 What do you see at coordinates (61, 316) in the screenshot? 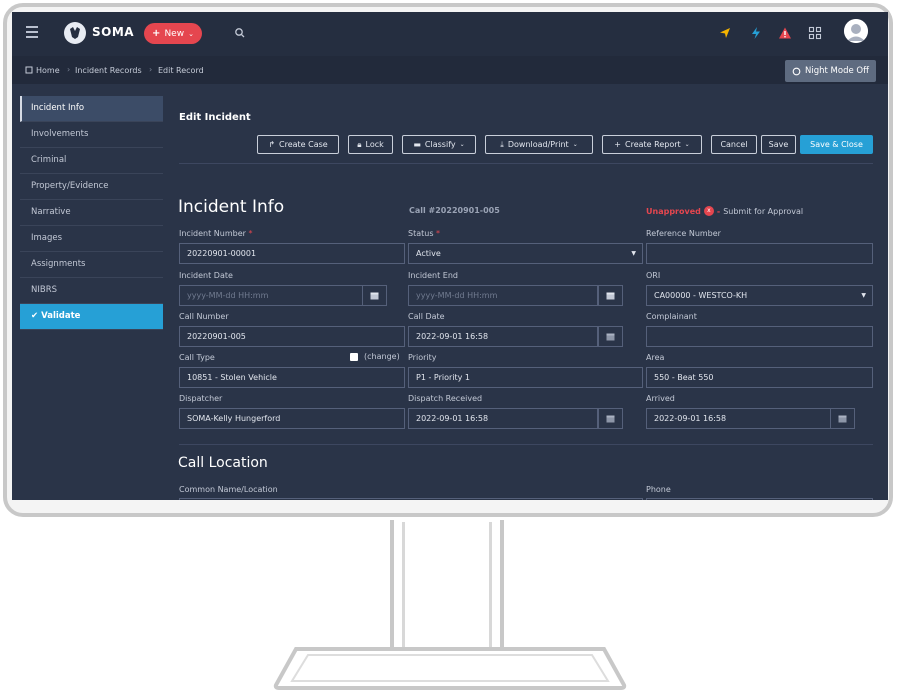
I see `sidebar-item-label: Validate` at bounding box center [61, 316].